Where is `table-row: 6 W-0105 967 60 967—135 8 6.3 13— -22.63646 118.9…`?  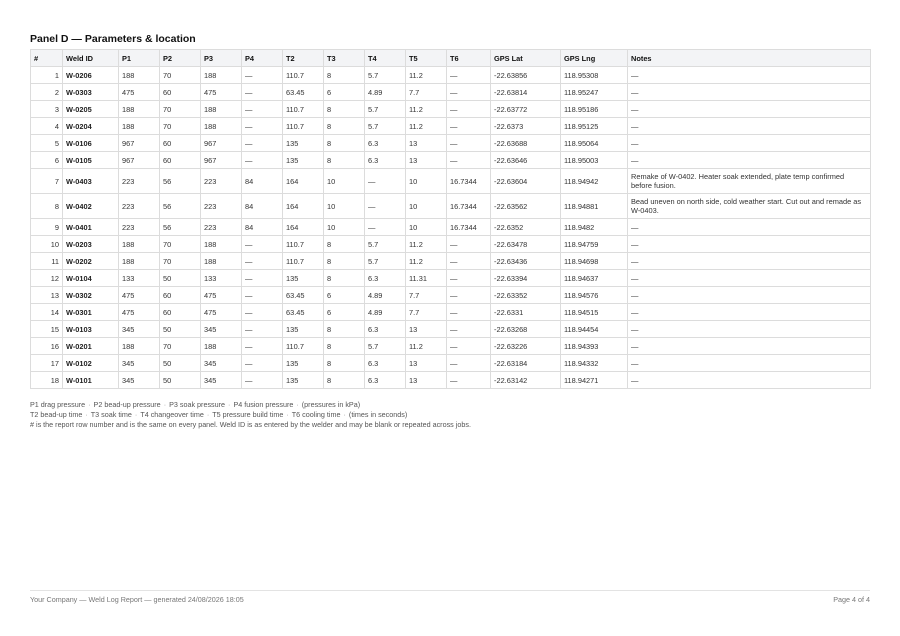 table-row: 6 W-0105 967 60 967—135 8 6.3 13— -22.63646 118.9… is located at coordinates (450, 160).